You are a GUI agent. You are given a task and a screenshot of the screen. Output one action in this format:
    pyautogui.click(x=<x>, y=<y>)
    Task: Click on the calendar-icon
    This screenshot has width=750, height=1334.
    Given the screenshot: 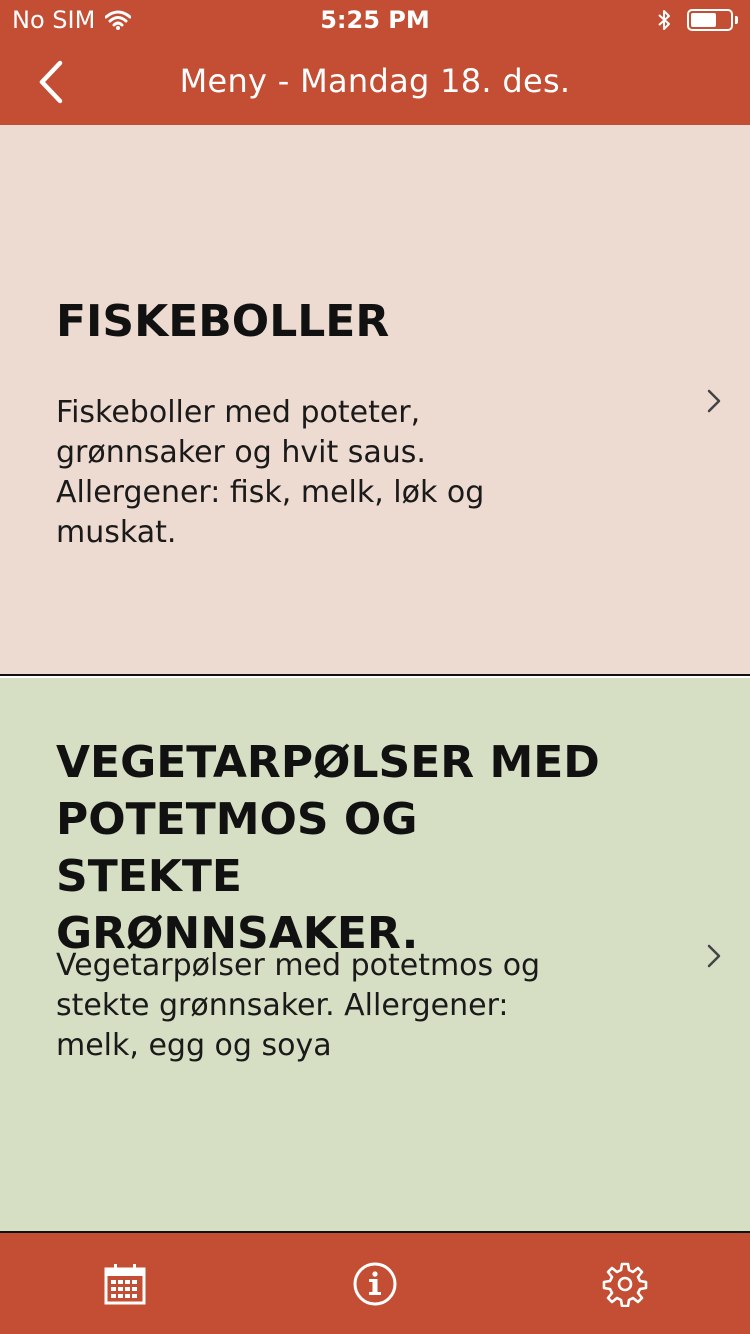 What is the action you would take?
    pyautogui.click(x=125, y=1283)
    